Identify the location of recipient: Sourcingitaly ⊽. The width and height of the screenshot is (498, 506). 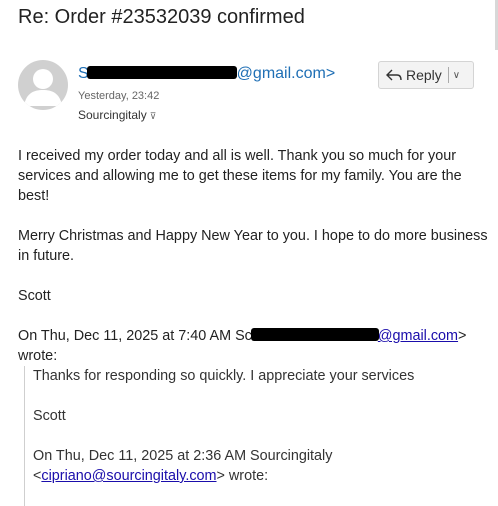
(117, 115).